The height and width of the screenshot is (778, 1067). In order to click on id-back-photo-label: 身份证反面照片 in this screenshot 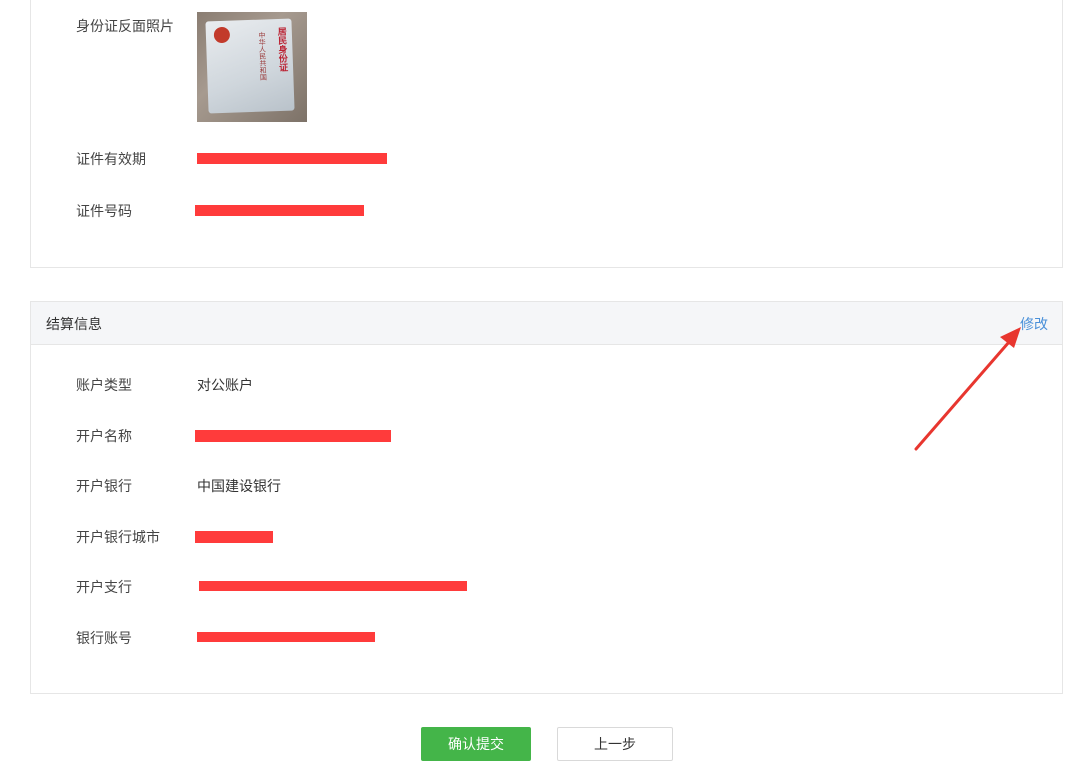, I will do `click(125, 27)`.